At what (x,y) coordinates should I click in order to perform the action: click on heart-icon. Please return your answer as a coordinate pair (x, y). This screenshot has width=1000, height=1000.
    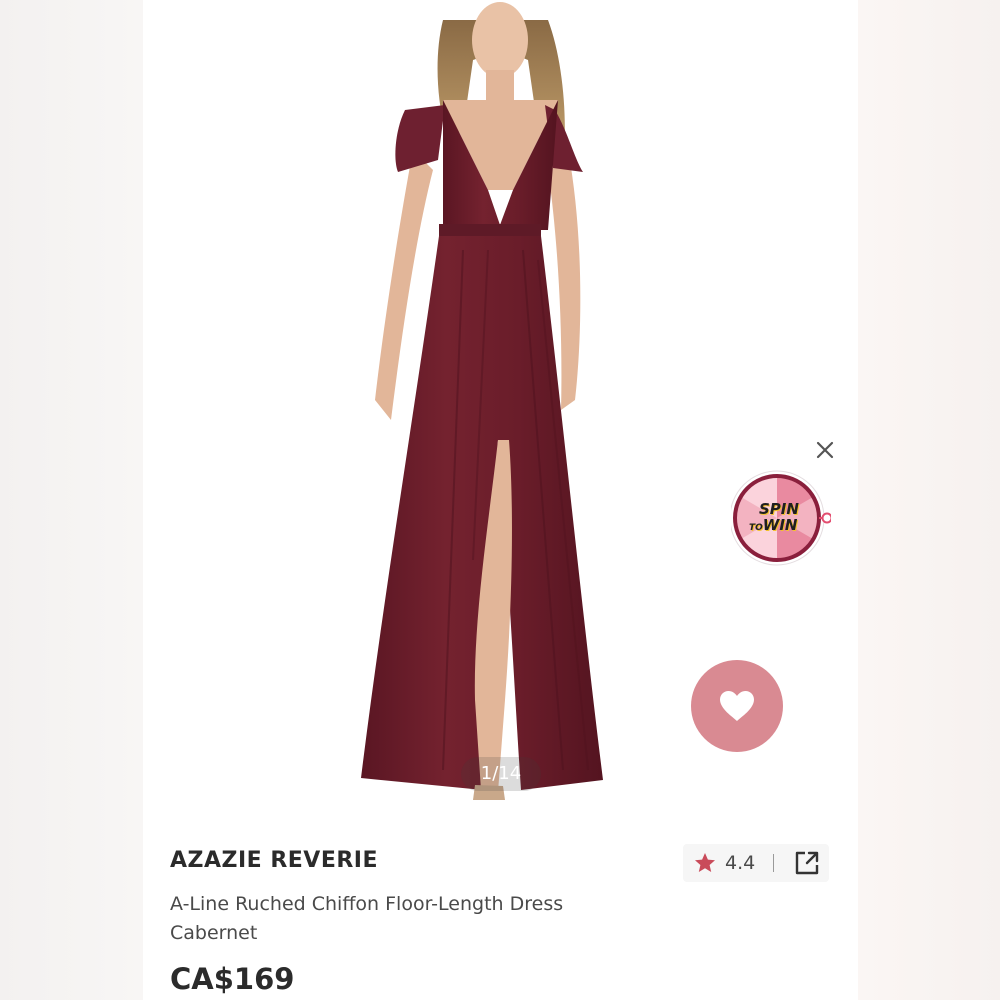
    Looking at the image, I should click on (737, 706).